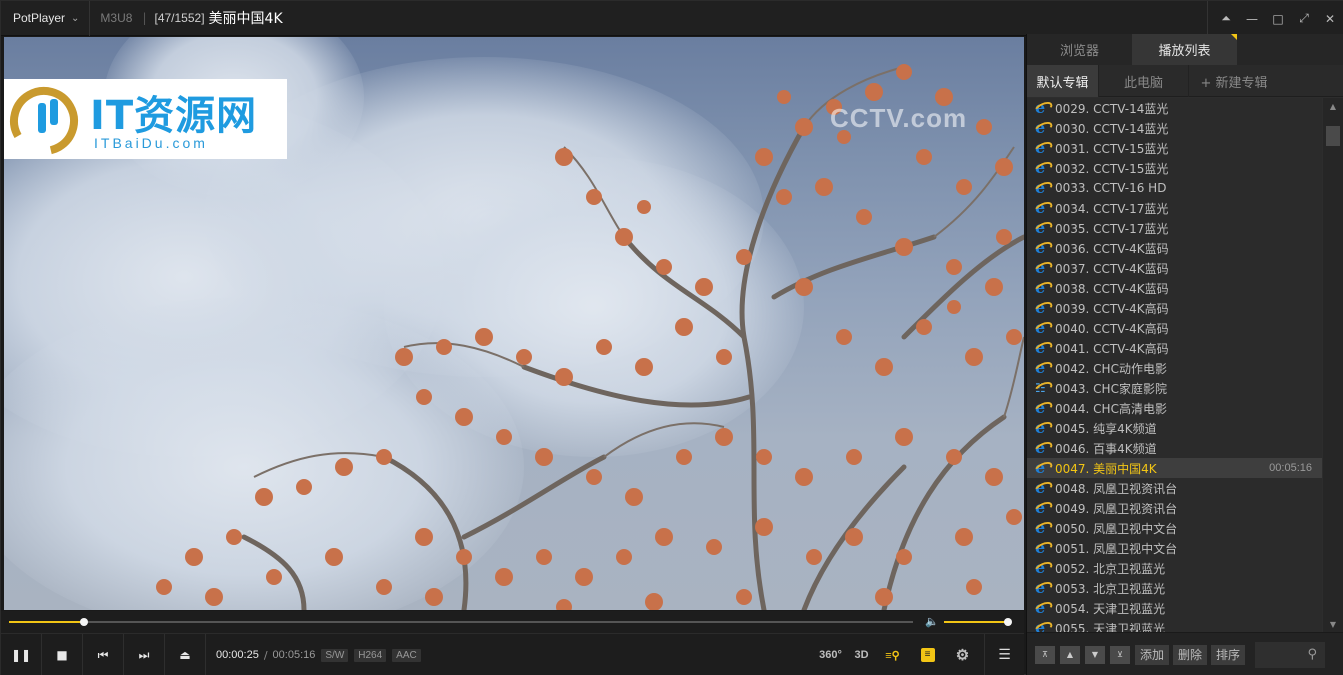 Image resolution: width=1343 pixels, height=675 pixels. What do you see at coordinates (1174, 468) in the screenshot?
I see `playlist-item: 0047. 美丽中国4K 00:05:16` at bounding box center [1174, 468].